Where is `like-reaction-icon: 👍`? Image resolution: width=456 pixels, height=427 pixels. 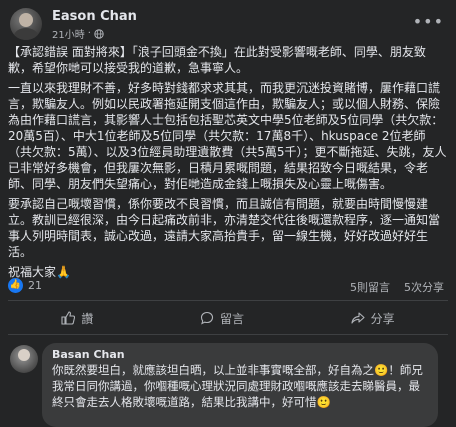
like-reaction-icon: 👍 is located at coordinates (15, 285).